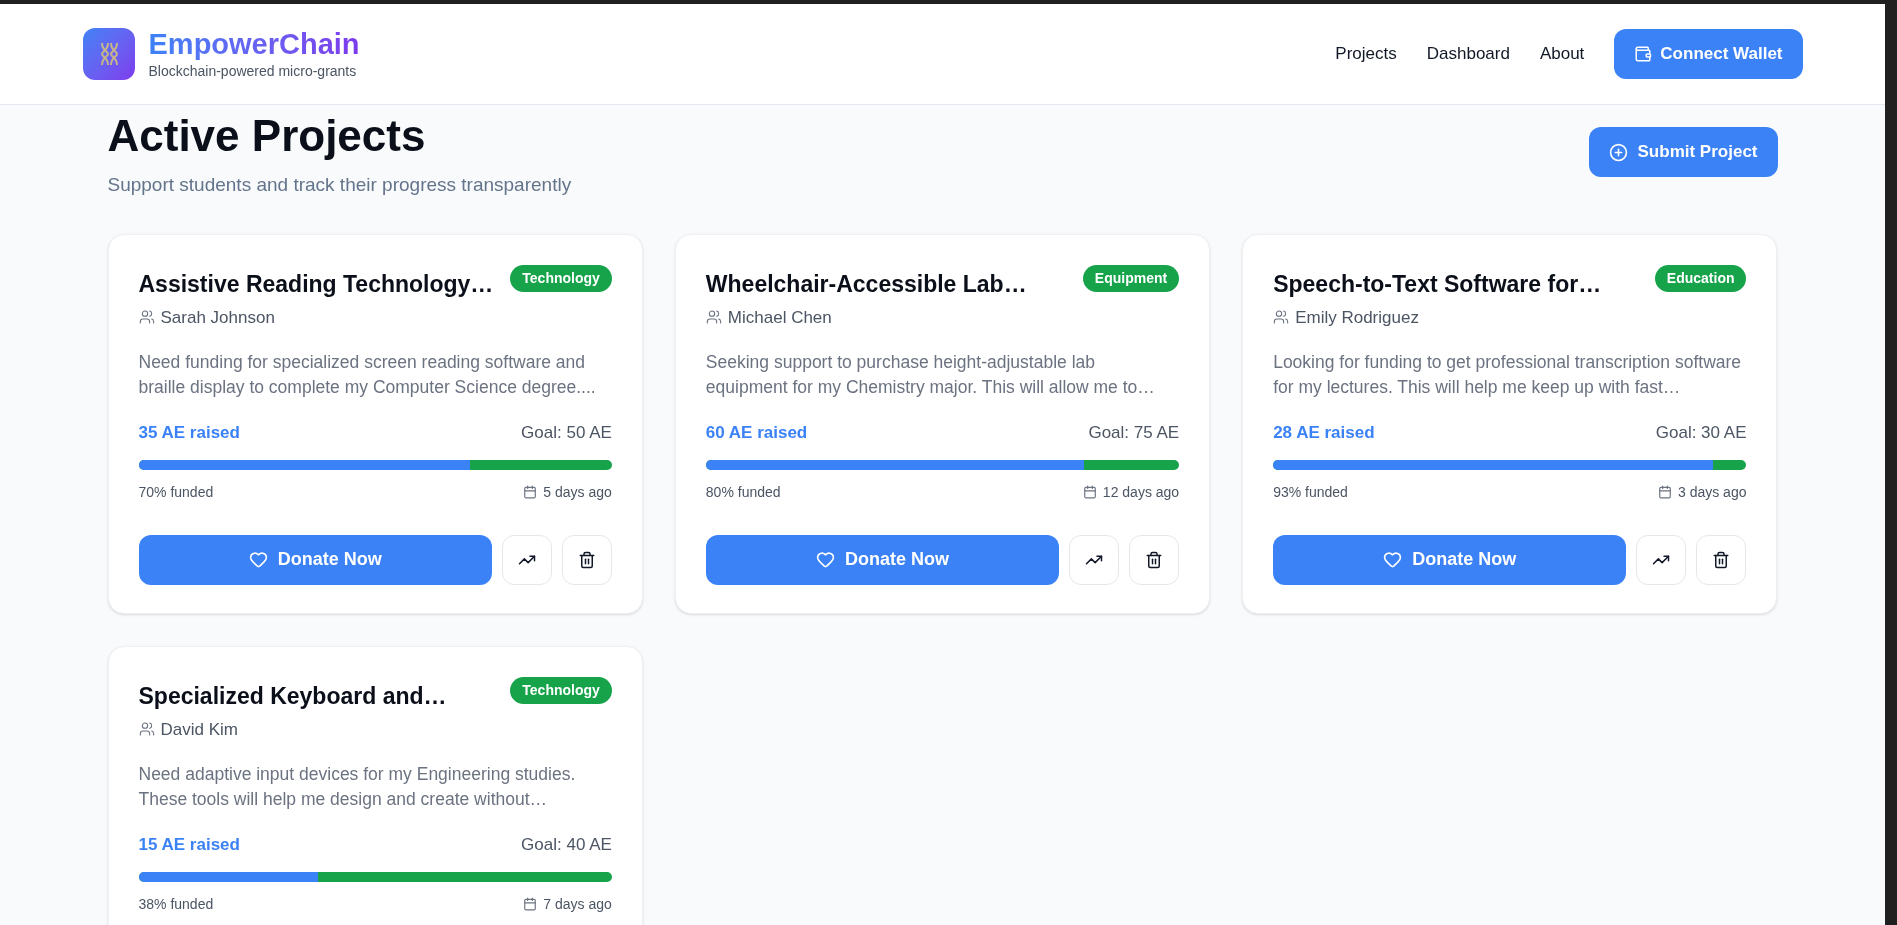 This screenshot has width=1897, height=925. Describe the element at coordinates (199, 729) in the screenshot. I see `author-name: David Kim` at that location.